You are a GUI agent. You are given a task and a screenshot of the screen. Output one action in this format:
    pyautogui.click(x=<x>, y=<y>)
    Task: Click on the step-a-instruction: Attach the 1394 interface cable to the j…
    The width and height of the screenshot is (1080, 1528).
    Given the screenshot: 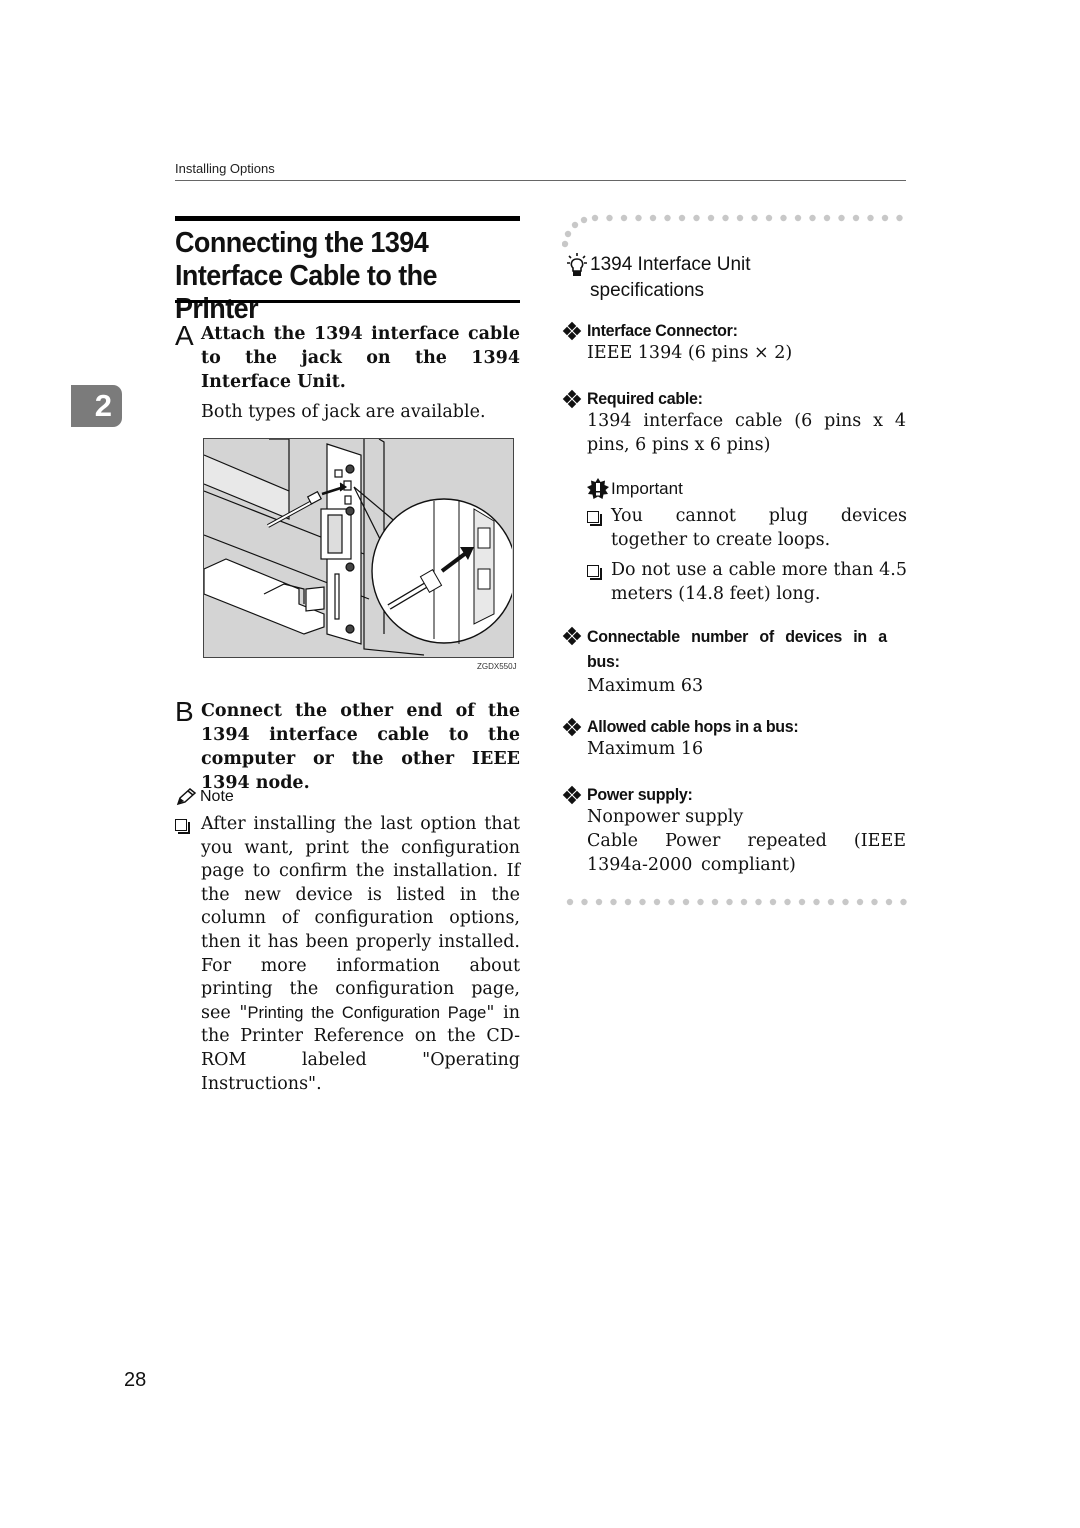 What is the action you would take?
    pyautogui.click(x=360, y=358)
    